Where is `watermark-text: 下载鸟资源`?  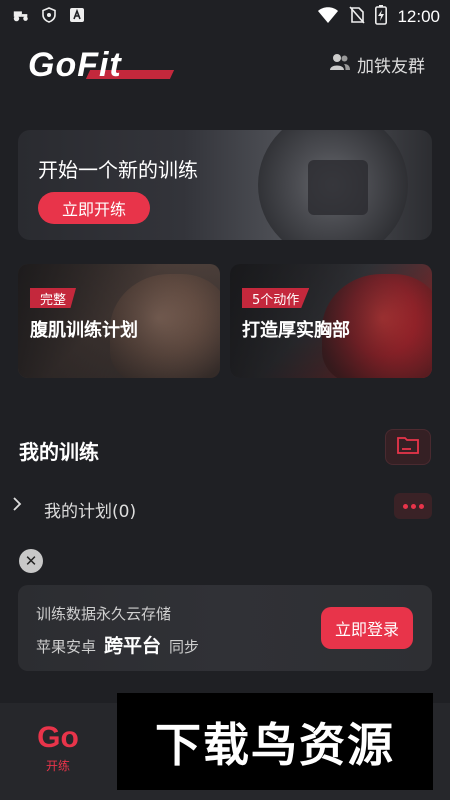 watermark-text: 下载鸟资源 is located at coordinates (275, 744).